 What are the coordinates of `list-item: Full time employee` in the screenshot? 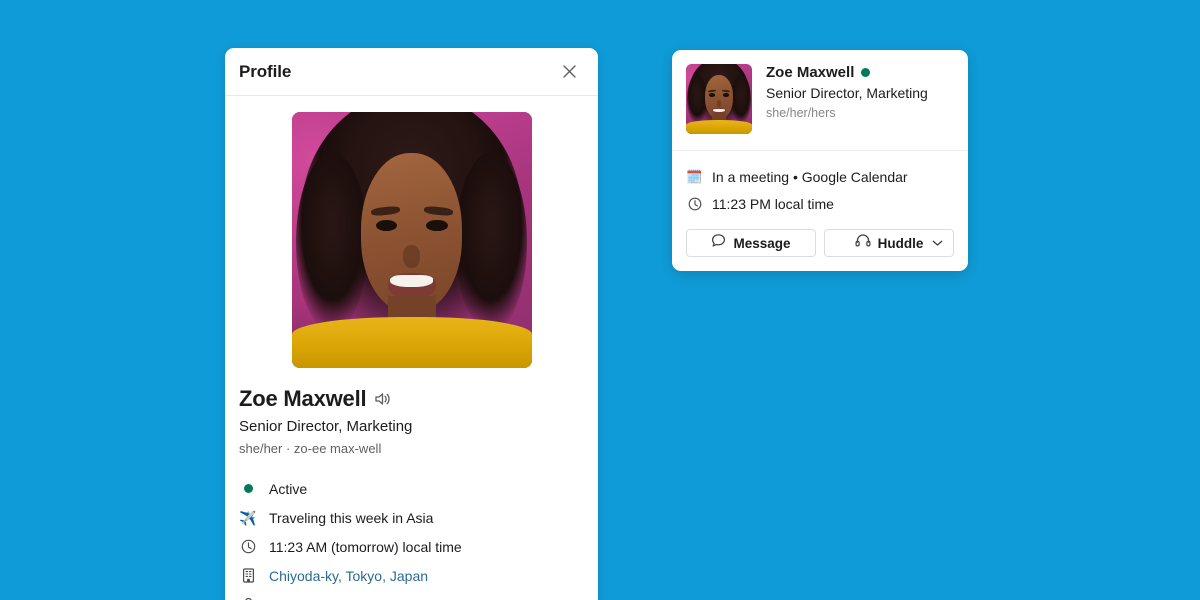 It's located at (411, 595).